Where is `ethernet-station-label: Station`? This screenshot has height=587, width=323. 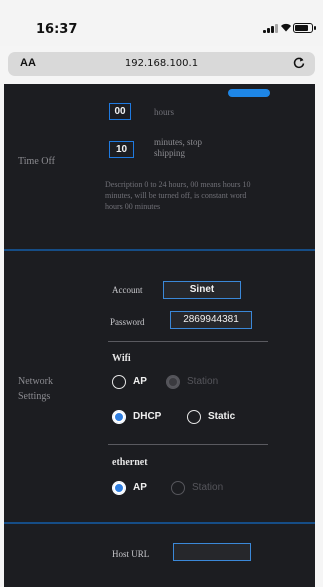
ethernet-station-label: Station is located at coordinates (208, 487).